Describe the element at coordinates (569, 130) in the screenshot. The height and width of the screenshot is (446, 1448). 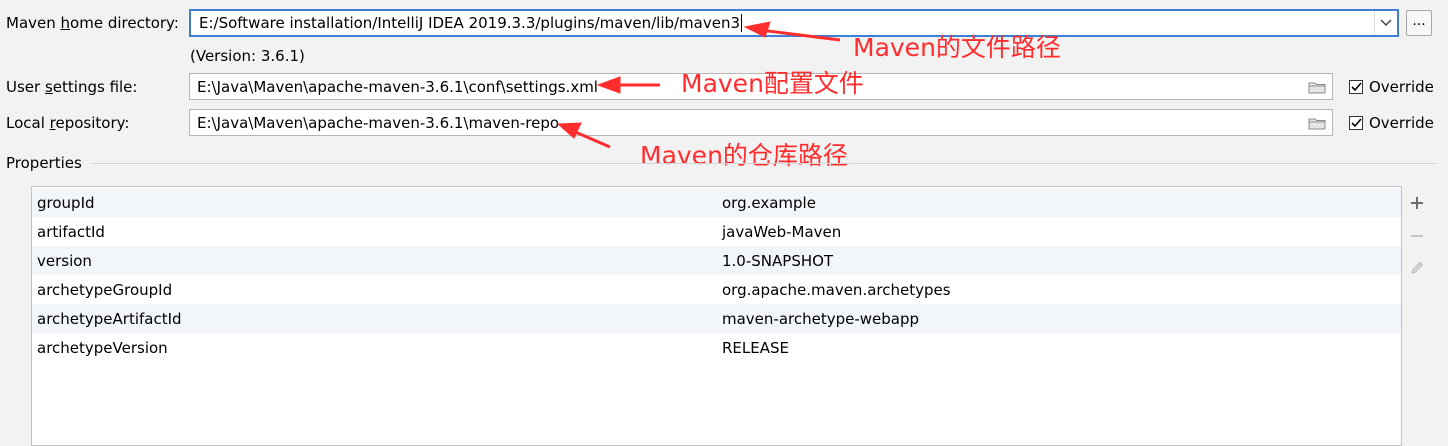
I see `arrow-repo-head` at that location.